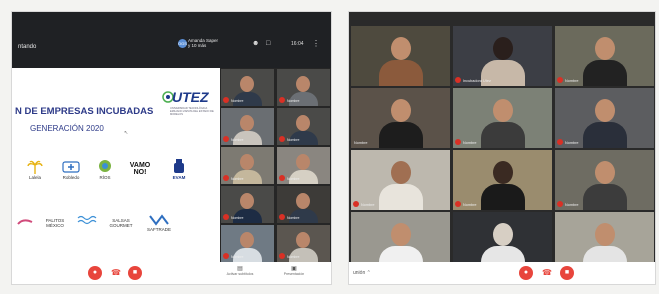  Describe the element at coordinates (55, 223) in the screenshot. I see `palitos-logo: PALITOS MÉXICO` at that location.